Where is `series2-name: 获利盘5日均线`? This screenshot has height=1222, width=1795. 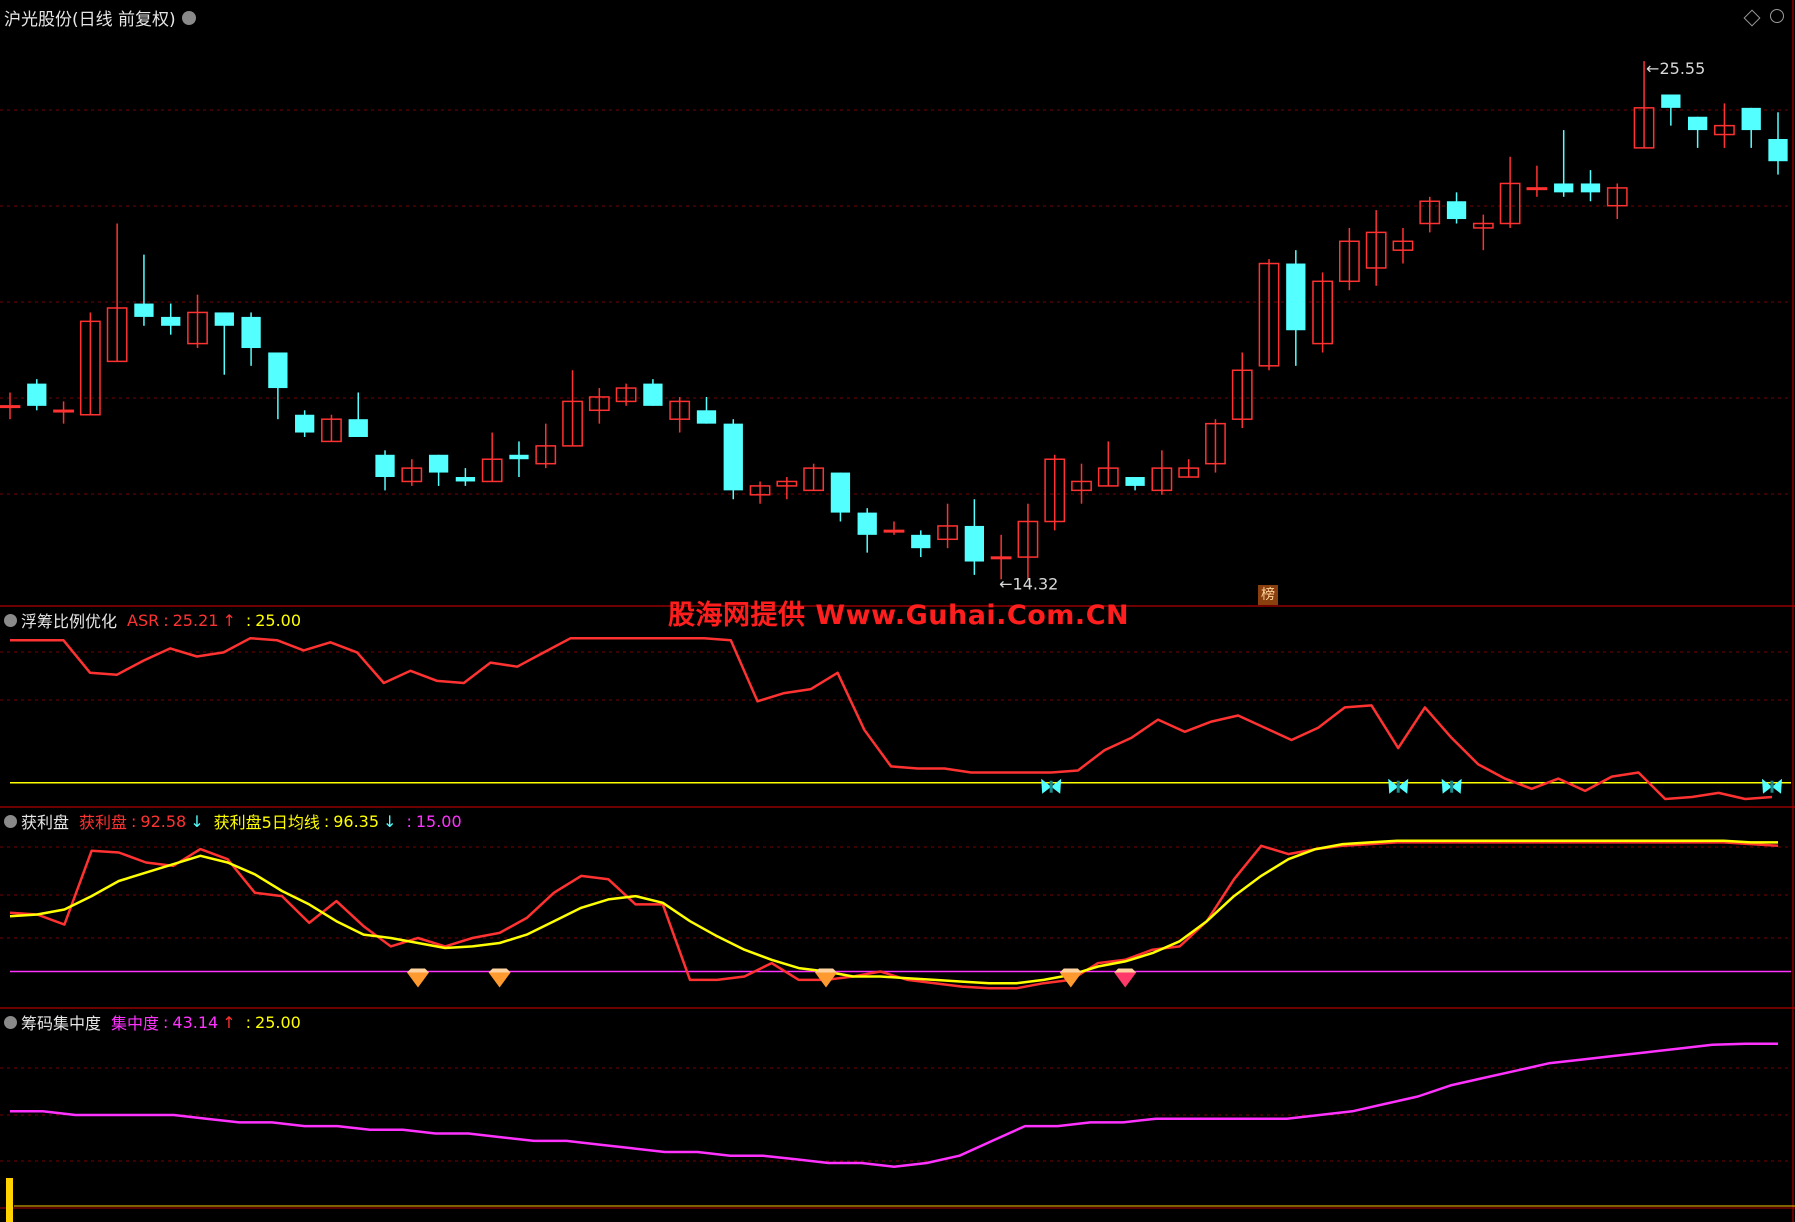 series2-name: 获利盘5日均线 is located at coordinates (266, 822).